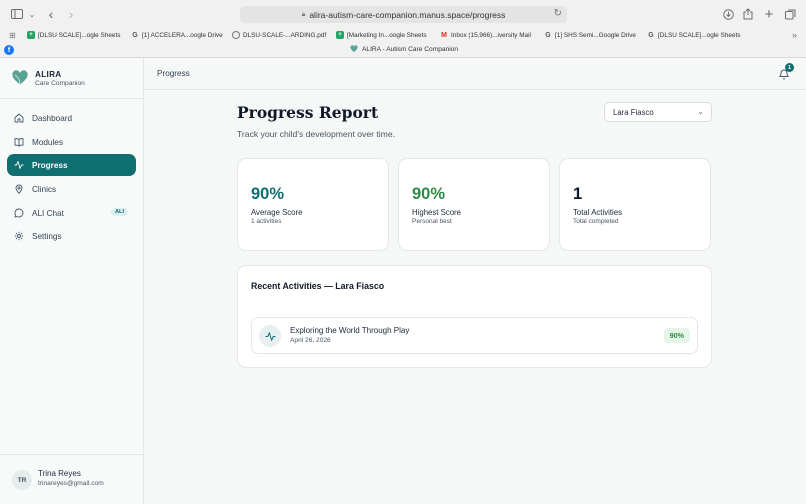 The height and width of the screenshot is (504, 806). I want to click on stat-hint: Total completed, so click(596, 221).